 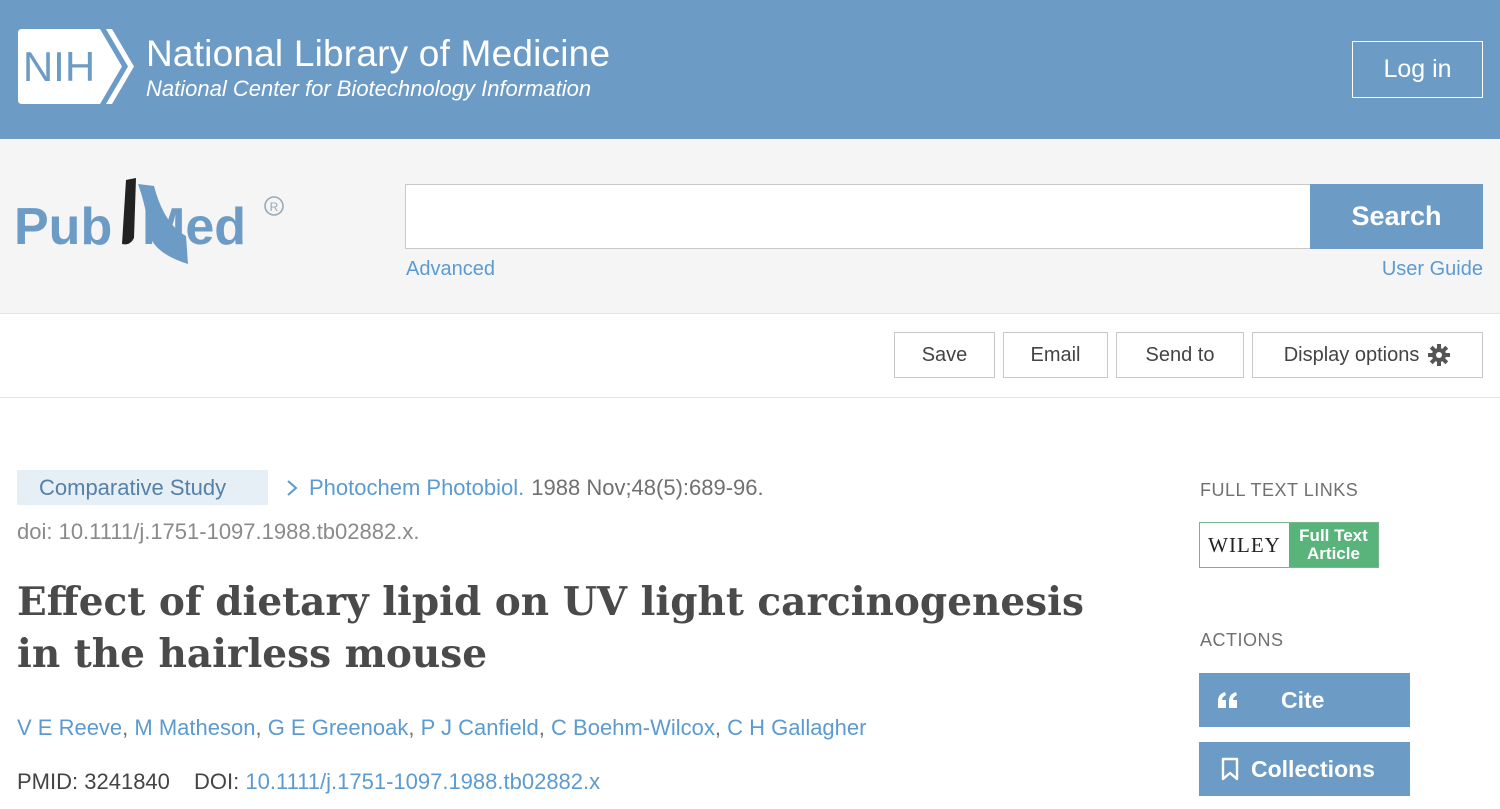 I want to click on author-link: M Matheson, so click(x=194, y=727).